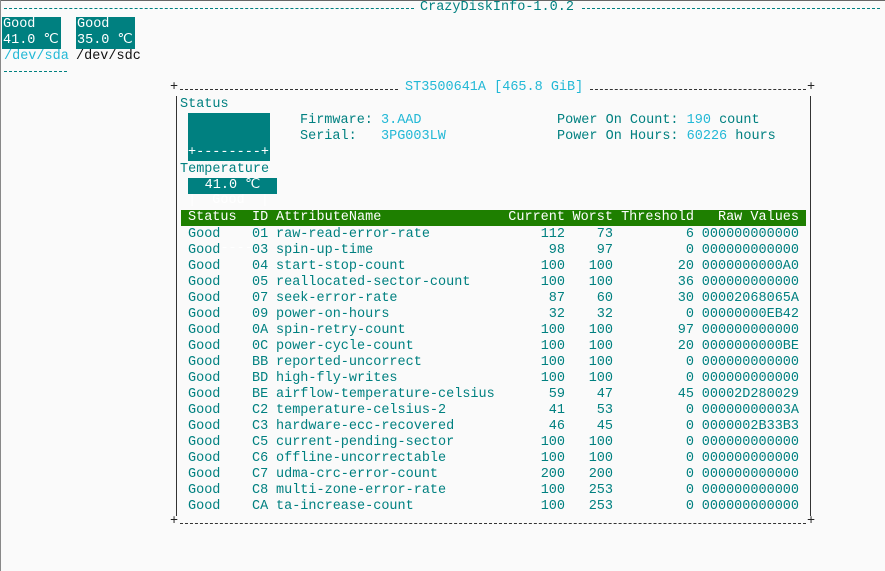  What do you see at coordinates (556, 298) in the screenshot?
I see `cell-current: 87` at bounding box center [556, 298].